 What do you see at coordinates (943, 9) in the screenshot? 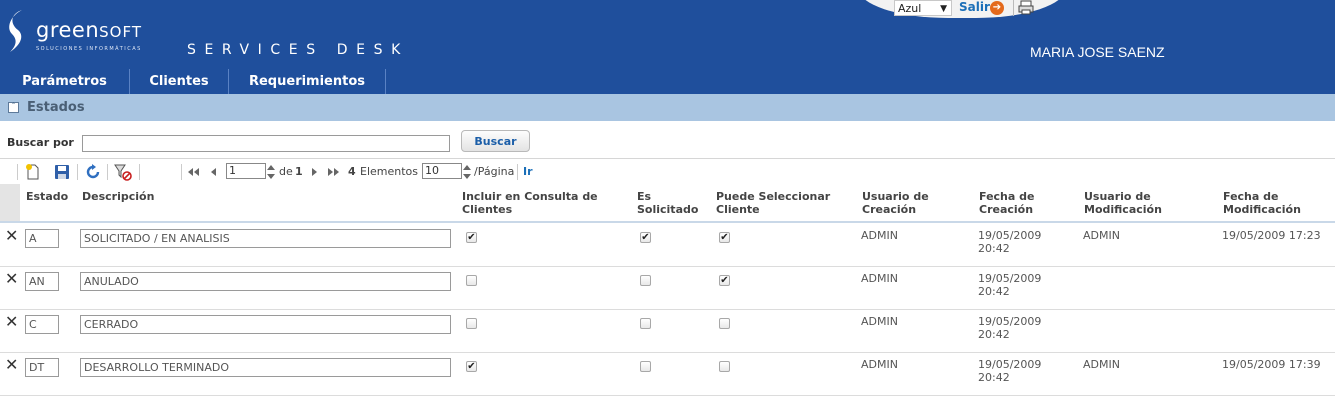
I see `chevron-down-icon: ▼` at bounding box center [943, 9].